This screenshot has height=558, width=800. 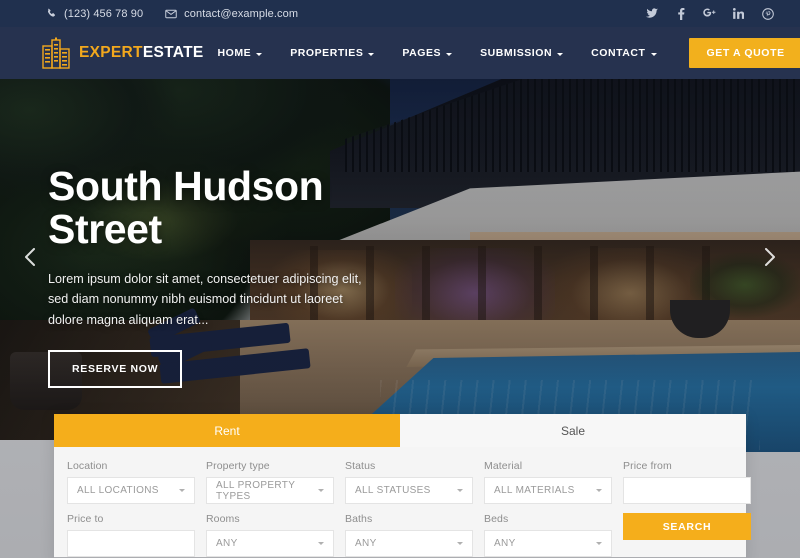 I want to click on price-from-input, so click(x=687, y=490).